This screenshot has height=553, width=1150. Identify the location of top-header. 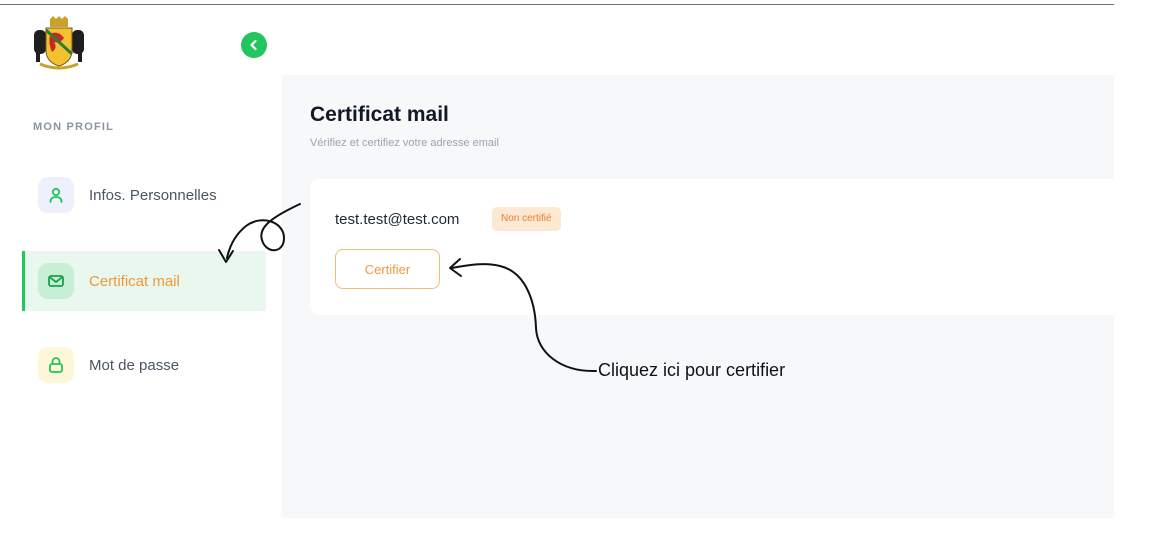
(557, 40).